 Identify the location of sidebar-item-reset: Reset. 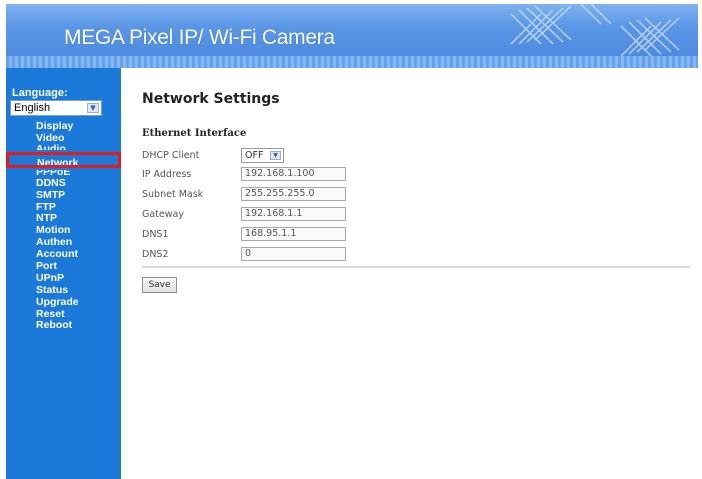
(63, 314).